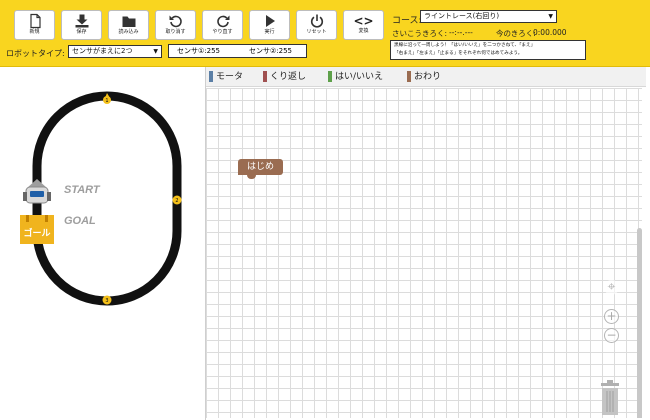 Image resolution: width=650 pixels, height=420 pixels. What do you see at coordinates (269, 32) in the screenshot?
I see `run-button-label: 実行` at bounding box center [269, 32].